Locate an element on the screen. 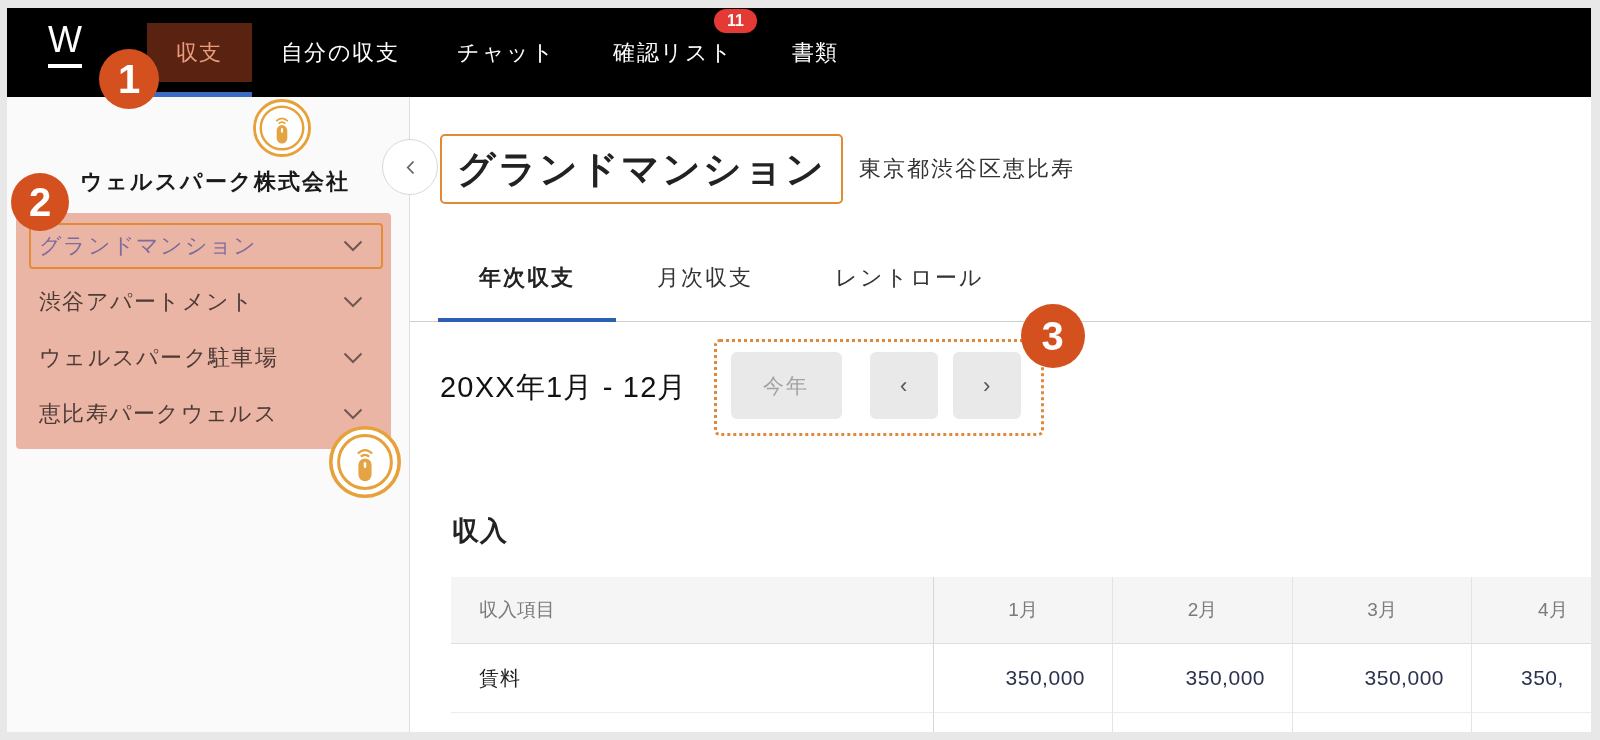 This screenshot has width=1600, height=740. table-cell: 350, is located at coordinates (1531, 678).